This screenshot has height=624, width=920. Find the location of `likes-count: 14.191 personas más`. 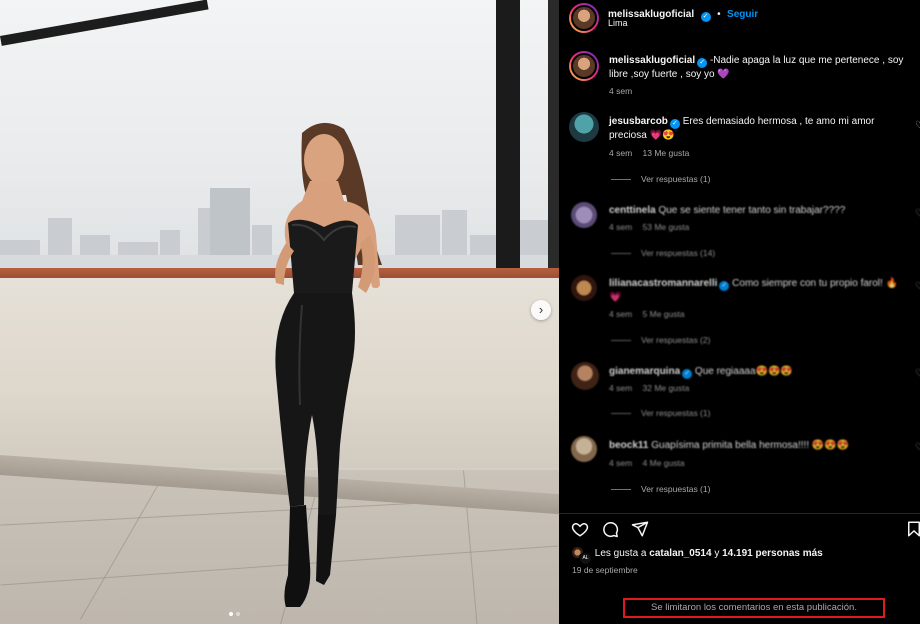

likes-count: 14.191 personas más is located at coordinates (772, 553).